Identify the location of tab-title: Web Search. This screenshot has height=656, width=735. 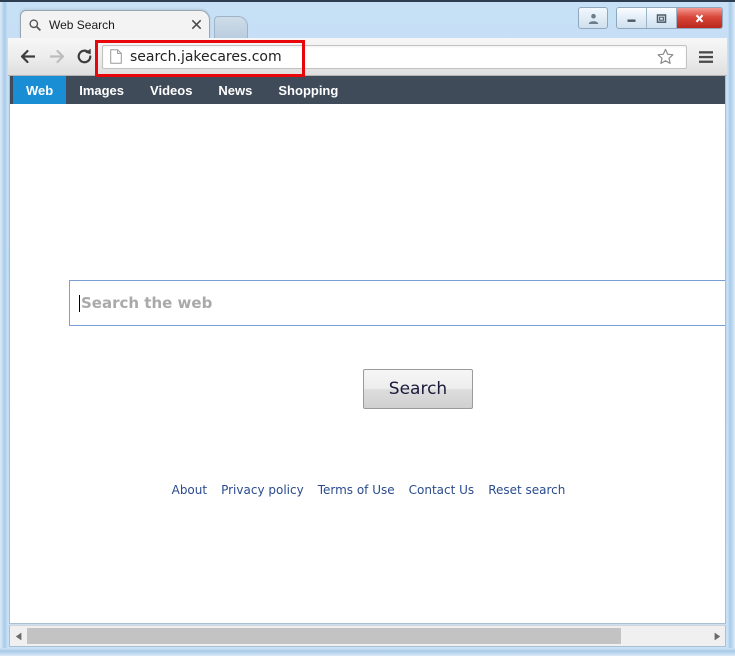
(82, 24).